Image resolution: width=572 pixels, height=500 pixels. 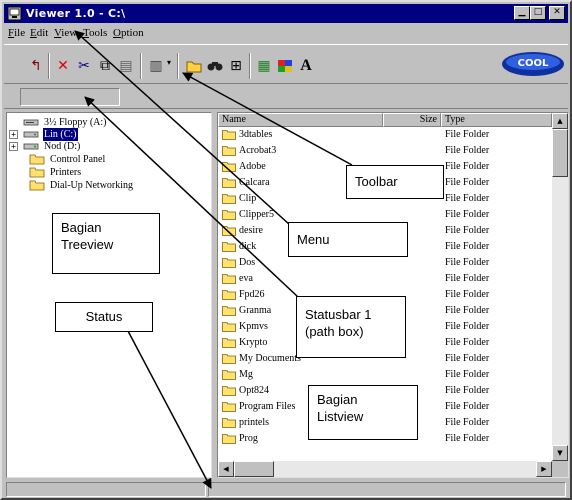 What do you see at coordinates (286, 489) in the screenshot?
I see `status-bar` at bounding box center [286, 489].